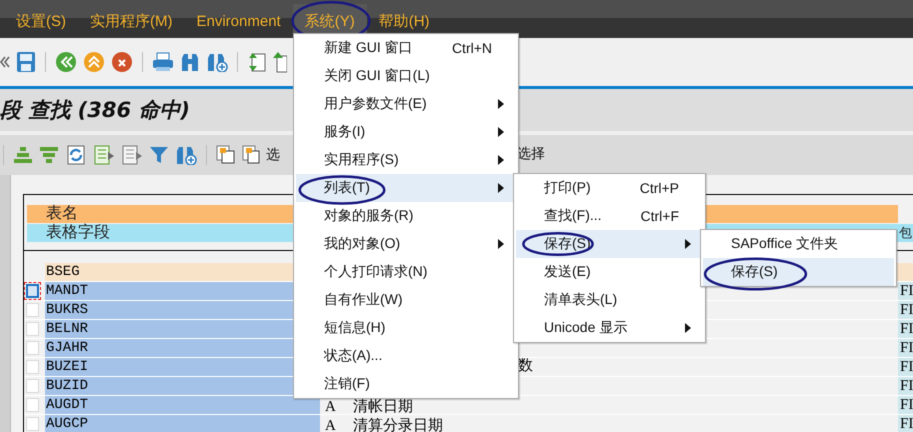 The image size is (913, 432). I want to click on filter-icon, so click(159, 155).